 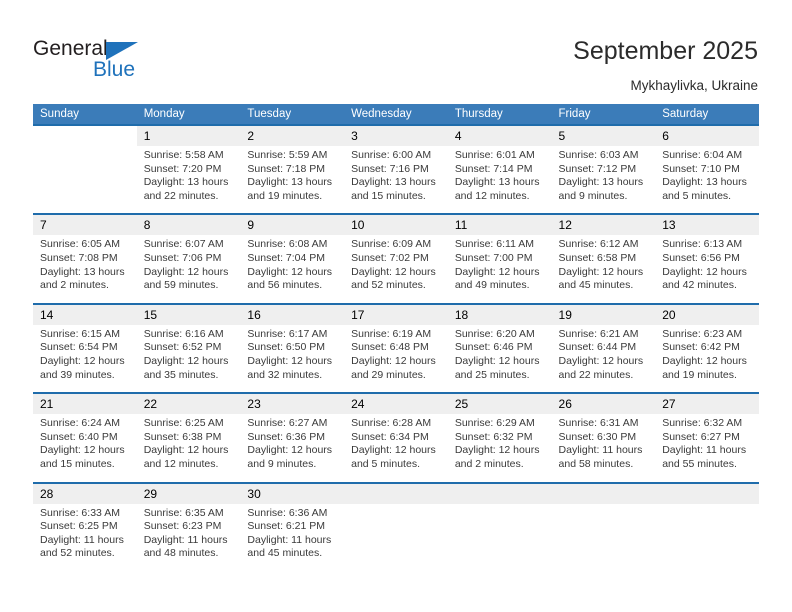 I want to click on day-number-cell: 26, so click(x=603, y=403).